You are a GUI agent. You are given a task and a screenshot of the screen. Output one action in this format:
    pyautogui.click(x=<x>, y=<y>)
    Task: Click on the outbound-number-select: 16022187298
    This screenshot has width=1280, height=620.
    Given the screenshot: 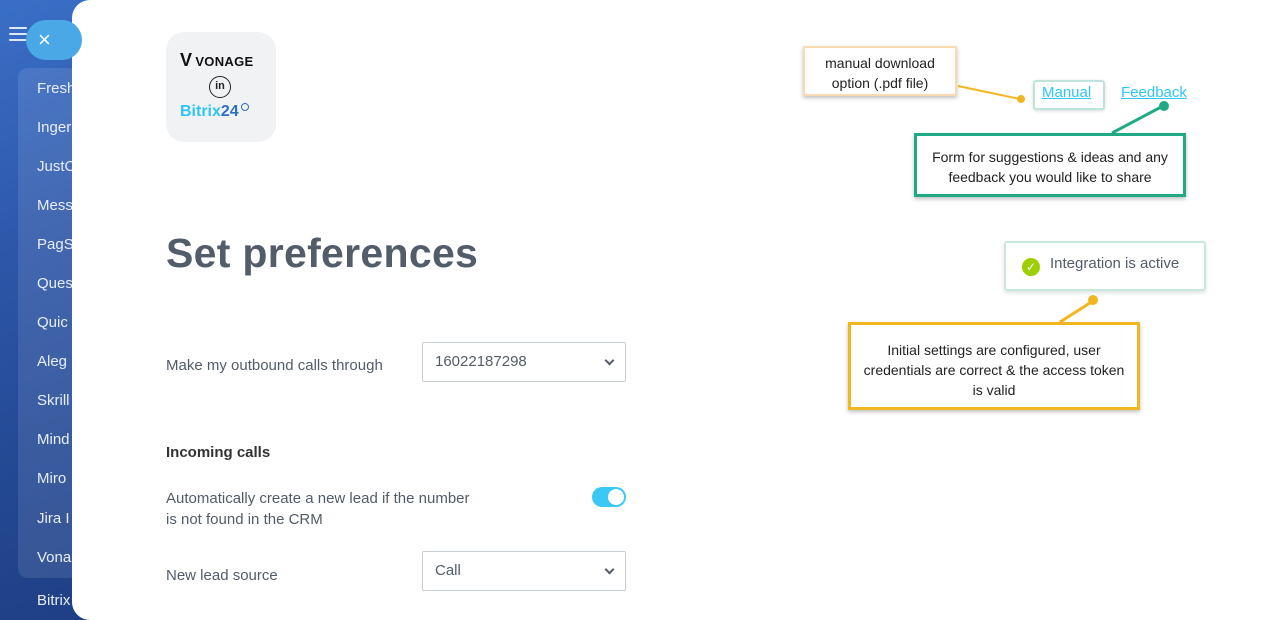 What is the action you would take?
    pyautogui.click(x=524, y=362)
    